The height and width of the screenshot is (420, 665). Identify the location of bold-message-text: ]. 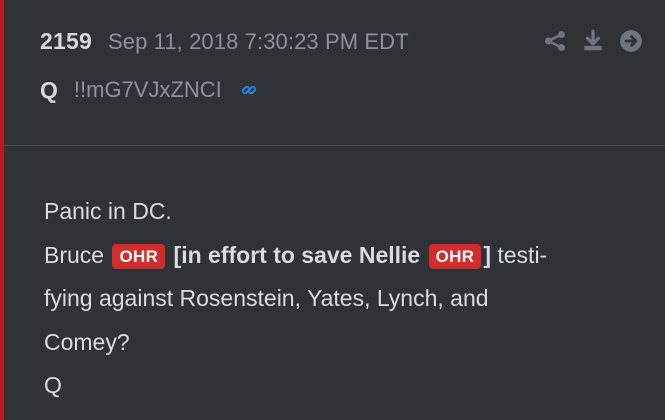
(487, 254).